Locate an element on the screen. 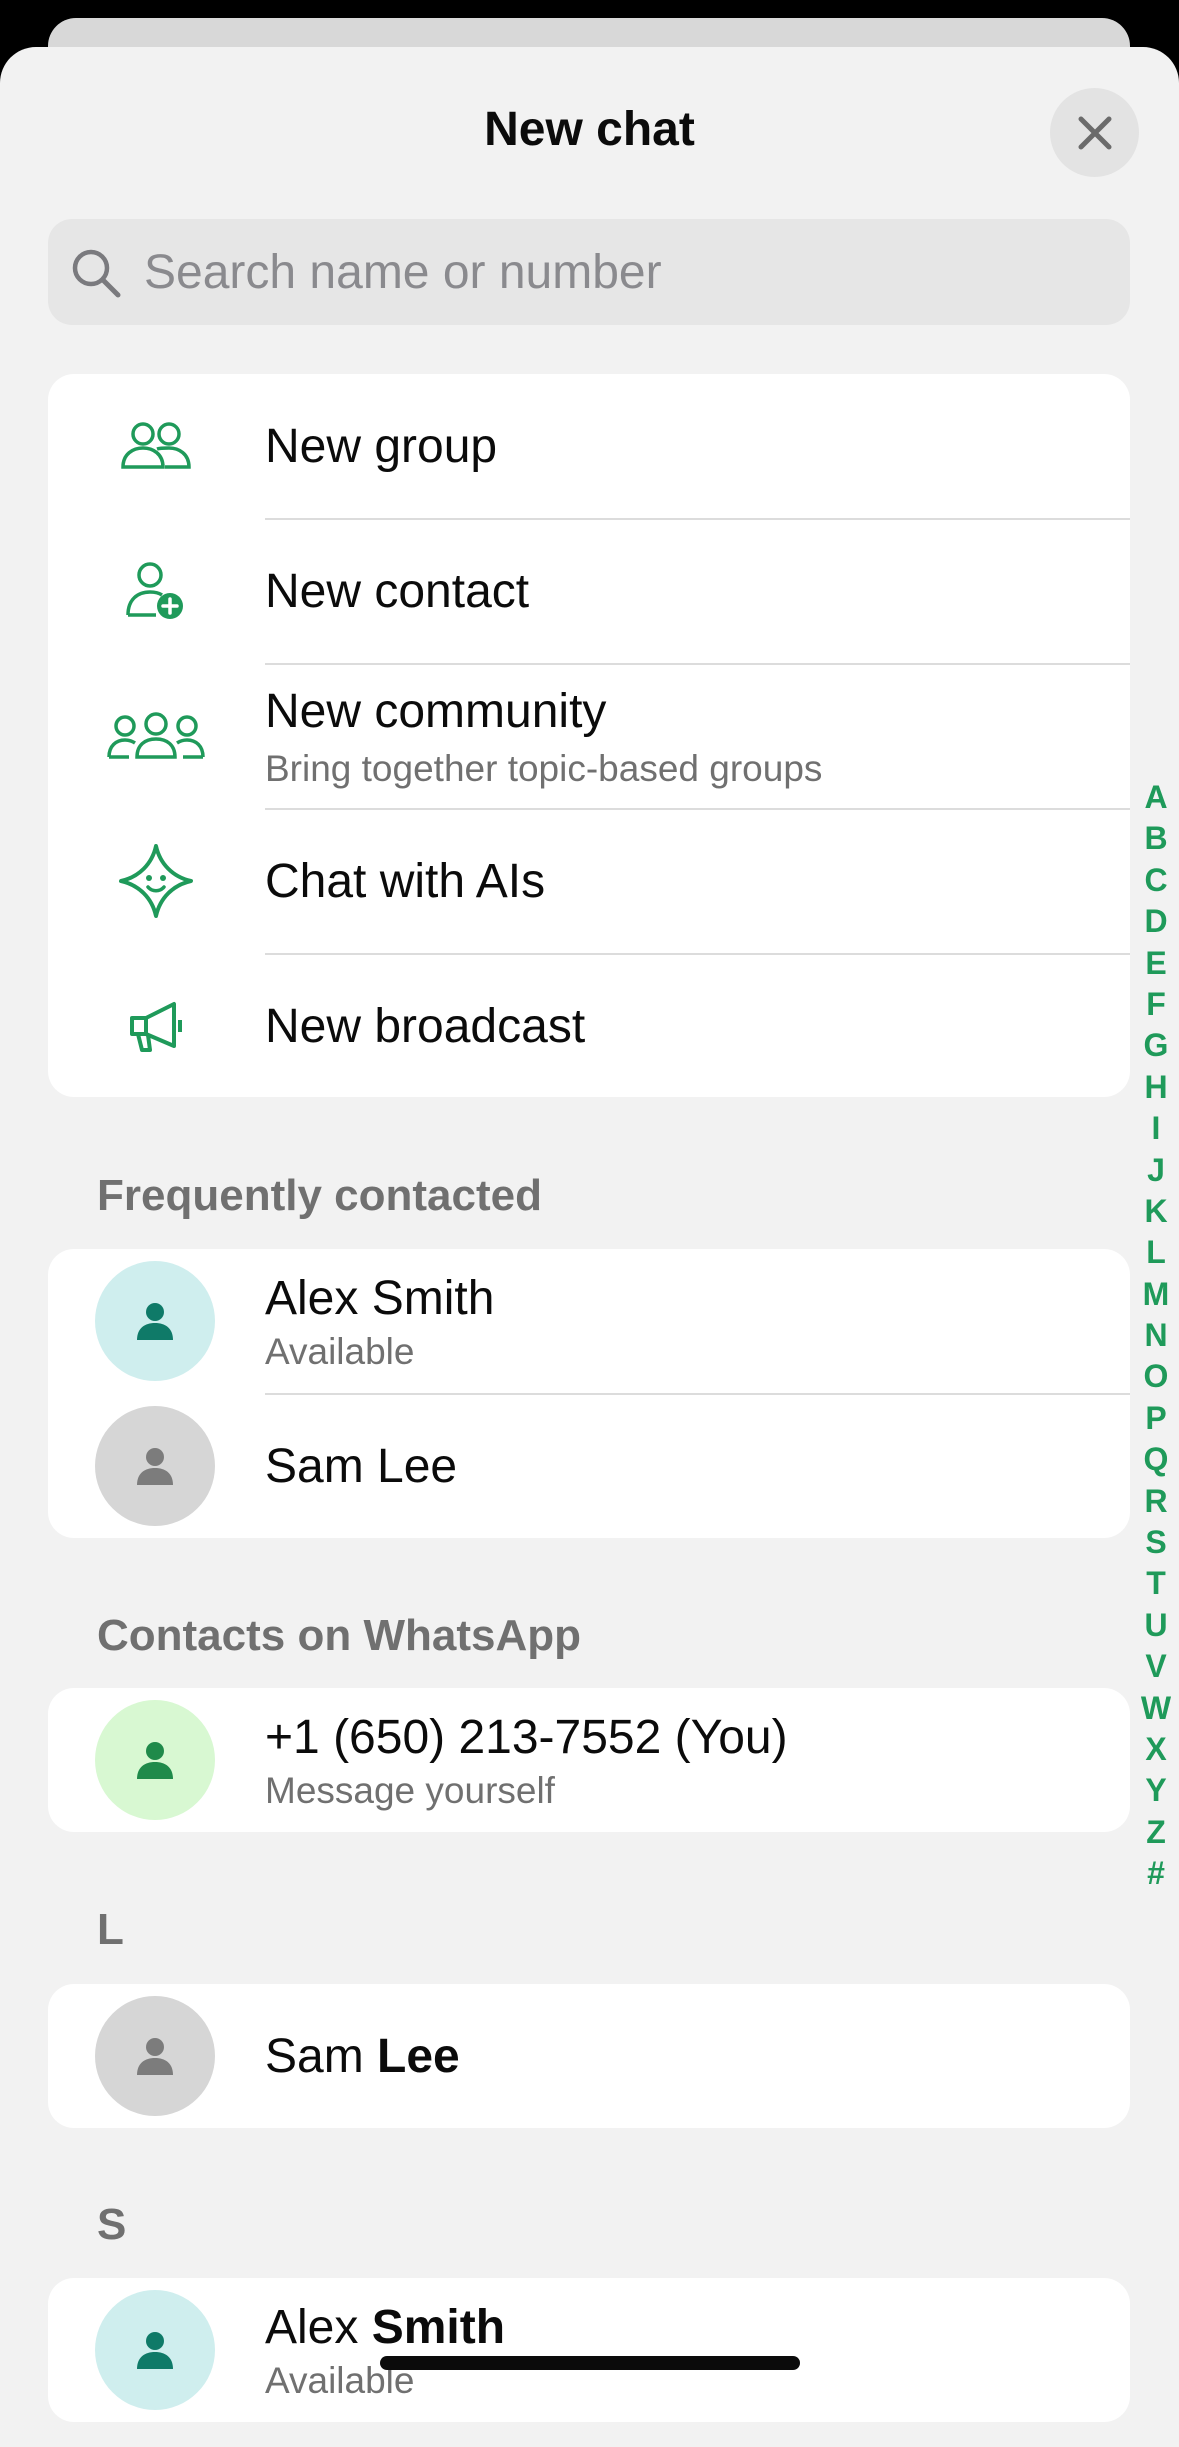 The width and height of the screenshot is (1179, 2447). ai-sparkle-icon is located at coordinates (156, 881).